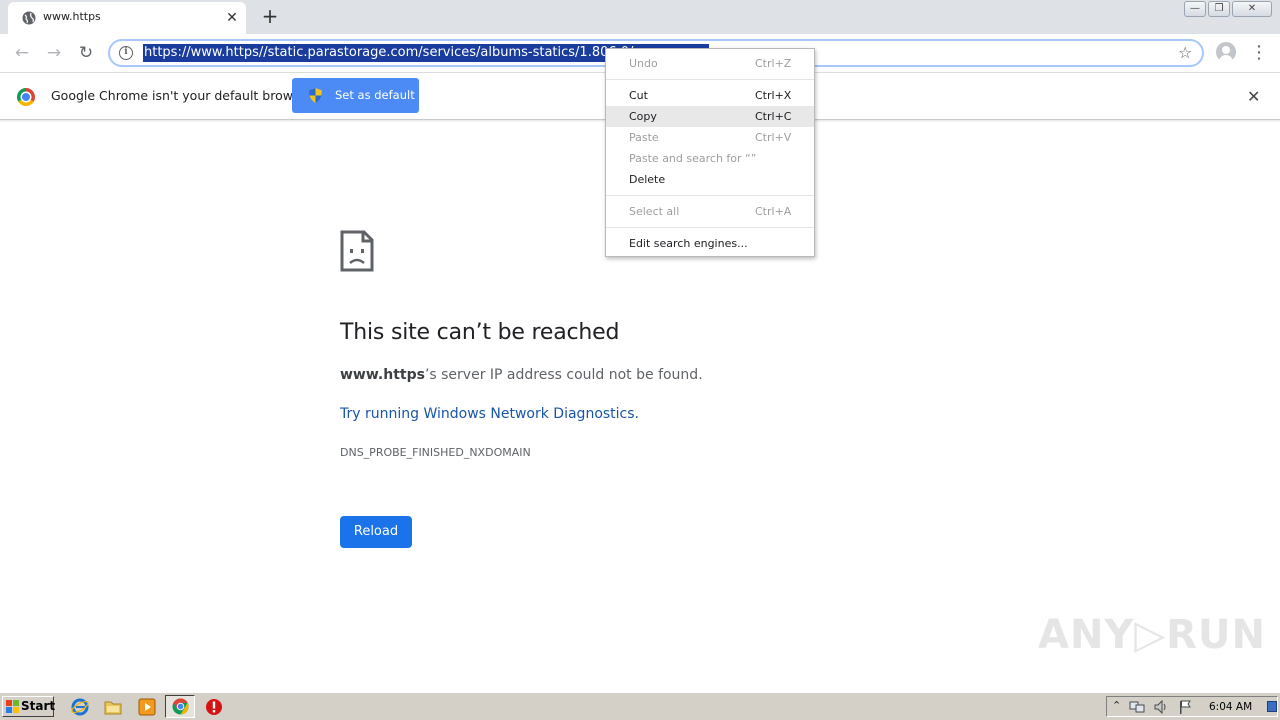 This screenshot has height=720, width=1280. I want to click on avatar-head, so click(1226, 50).